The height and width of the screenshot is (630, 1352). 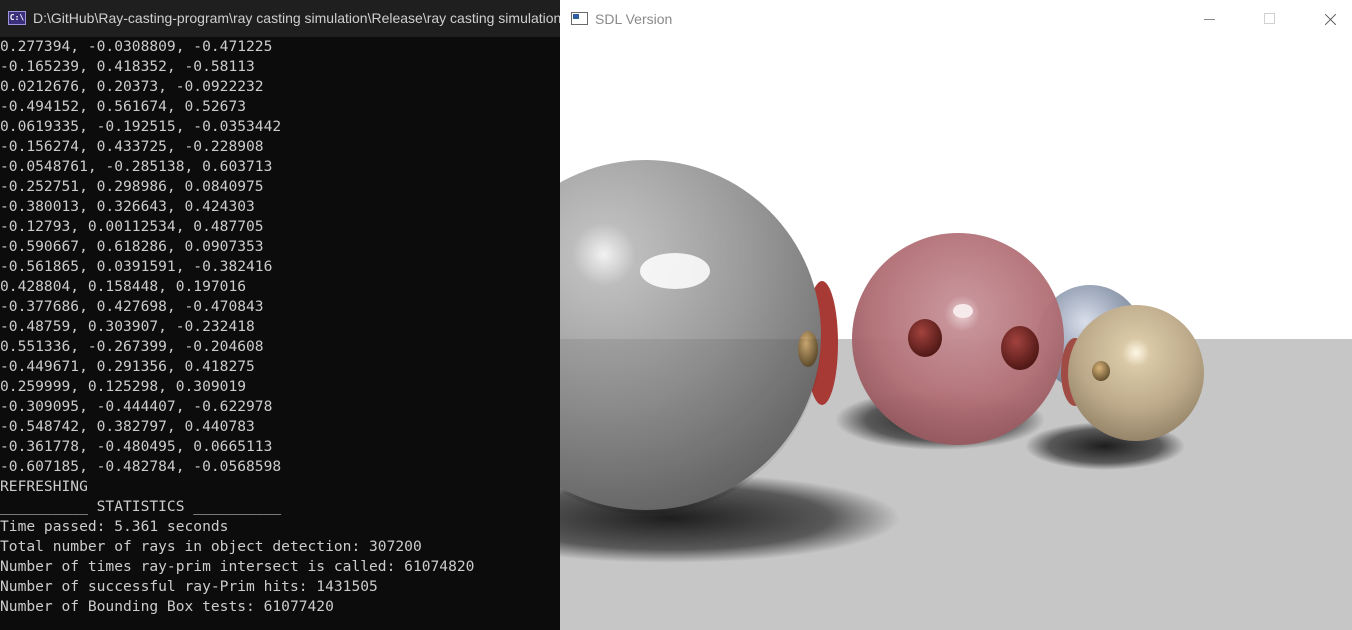 I want to click on console-line: -0.548742, 0.382797, 0.440783, so click(x=127, y=426).